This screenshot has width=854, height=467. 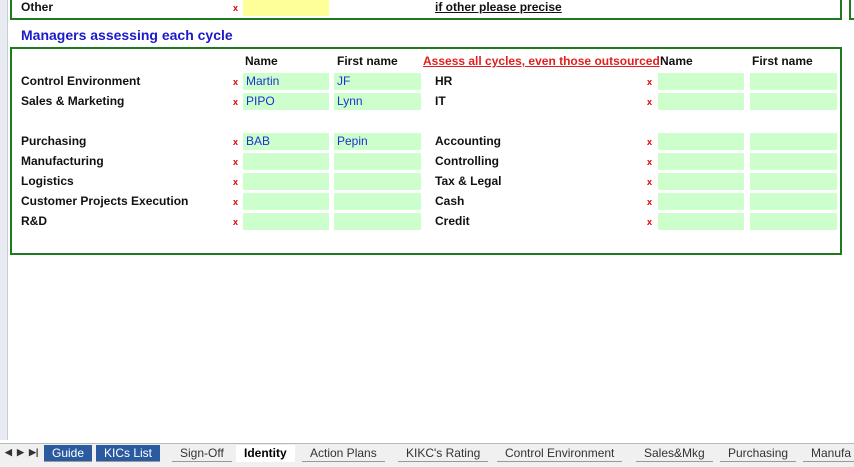 What do you see at coordinates (128, 453) in the screenshot?
I see `sheet-tab: KICs List` at bounding box center [128, 453].